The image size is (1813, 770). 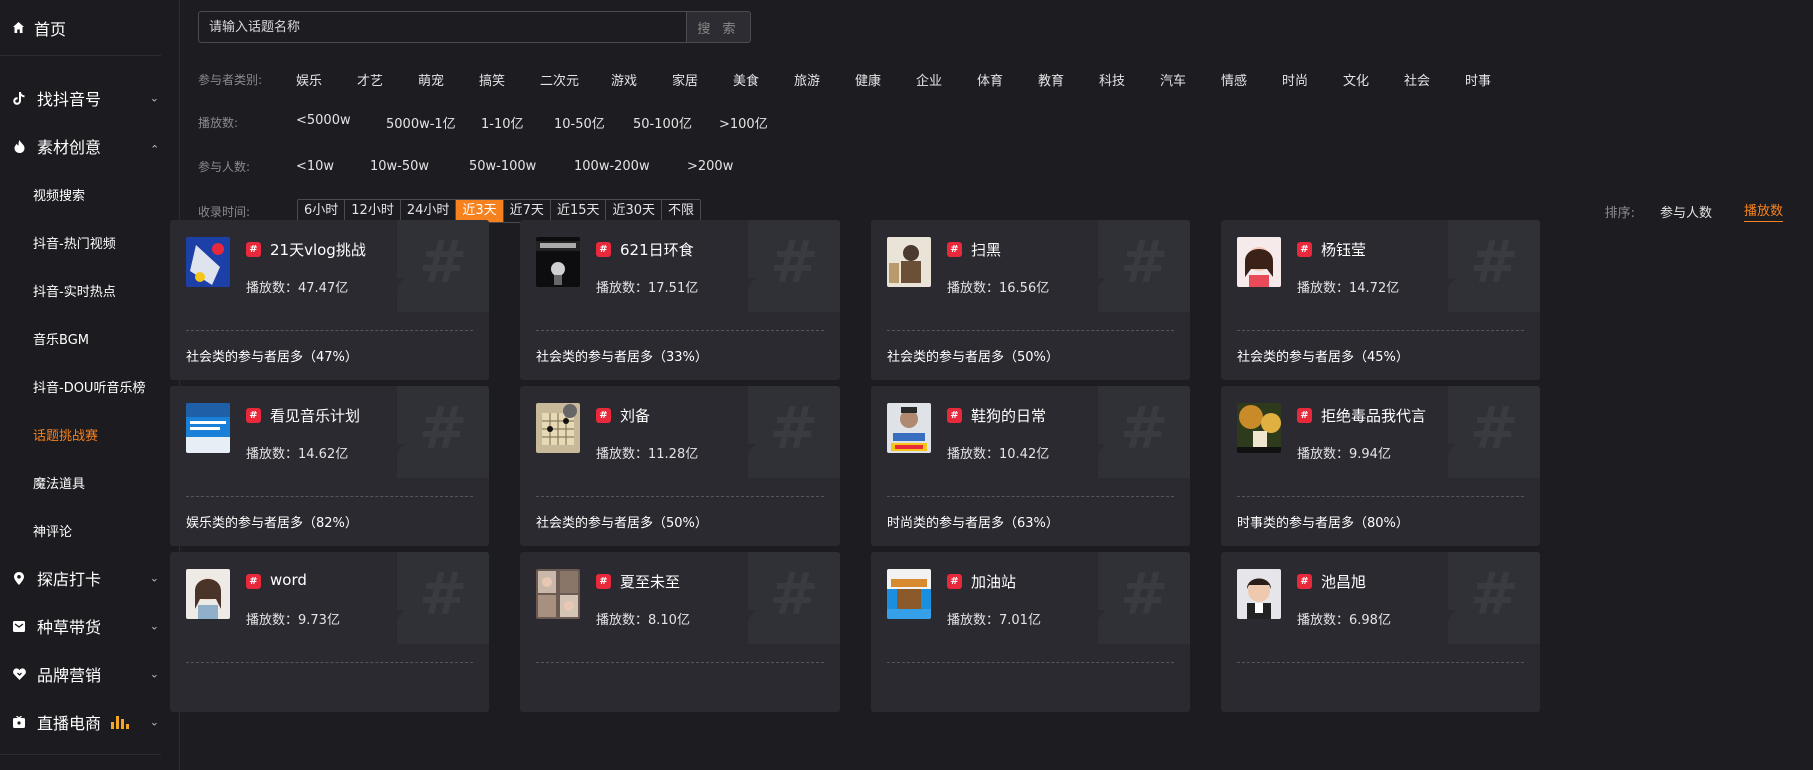 What do you see at coordinates (1030, 632) in the screenshot?
I see `topic-card: # # 加油站 播放数：7.01亿` at bounding box center [1030, 632].